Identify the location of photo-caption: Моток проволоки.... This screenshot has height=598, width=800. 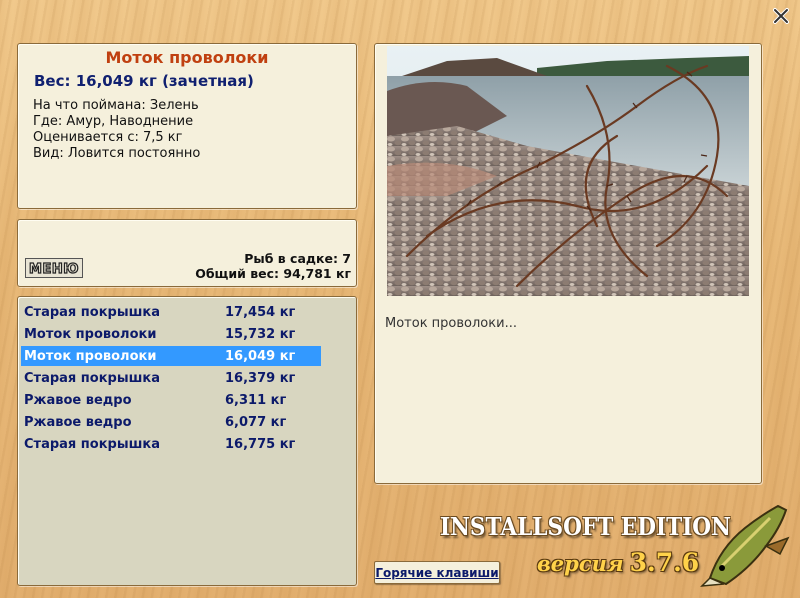
(451, 323).